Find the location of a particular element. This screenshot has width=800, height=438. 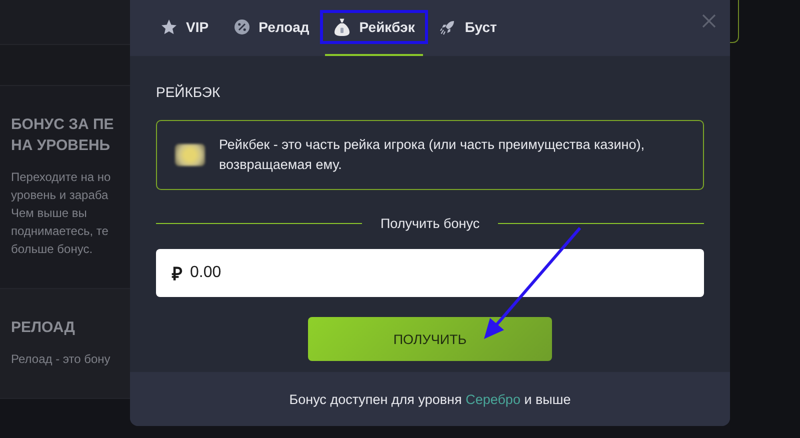

claim-button: ПОЛУЧИТЬ is located at coordinates (430, 339).